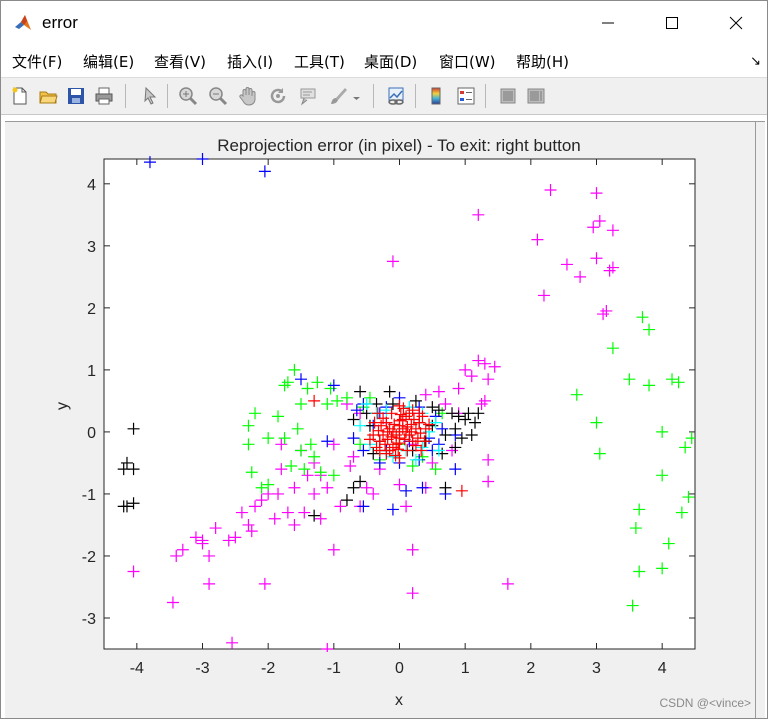 This screenshot has height=721, width=770. I want to click on link-plot-icon, so click(396, 96).